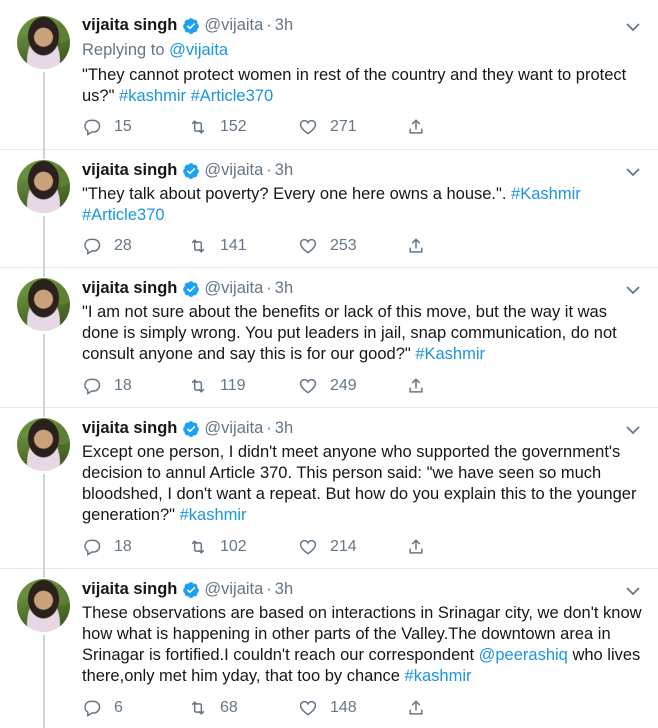  What do you see at coordinates (217, 246) in the screenshot?
I see `retweet-button: 141` at bounding box center [217, 246].